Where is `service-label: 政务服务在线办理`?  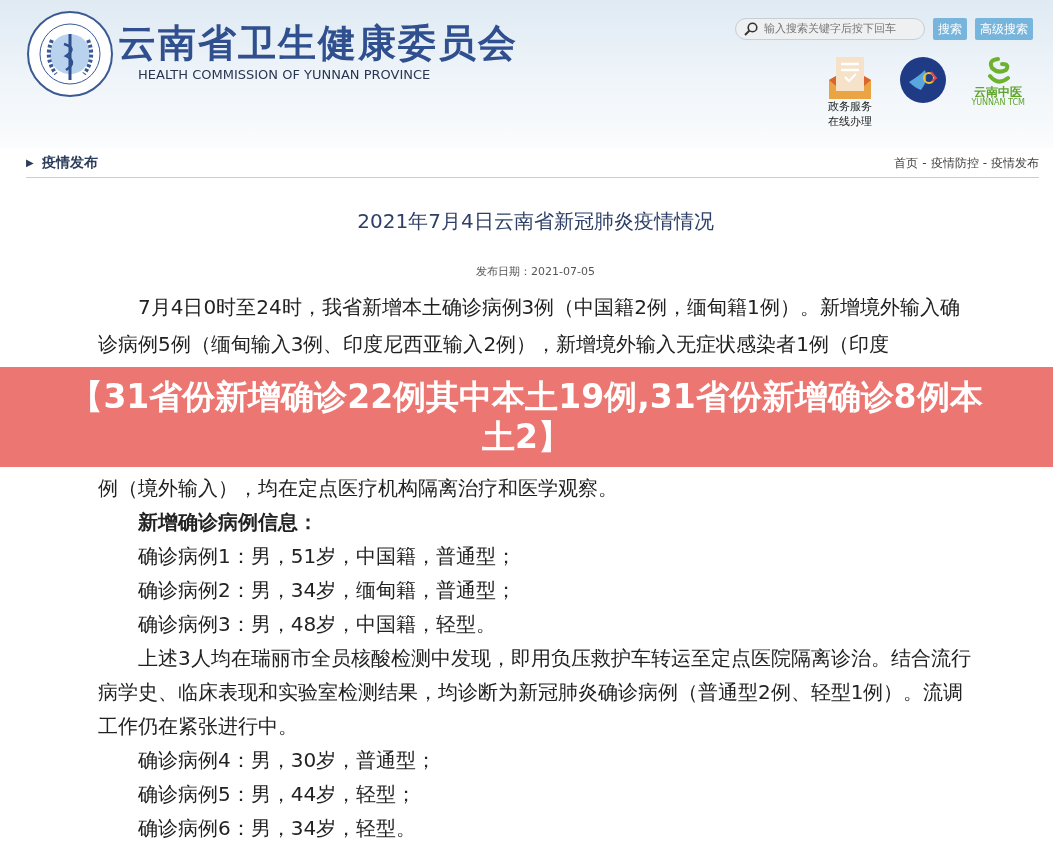 service-label: 政务服务在线办理 is located at coordinates (850, 115).